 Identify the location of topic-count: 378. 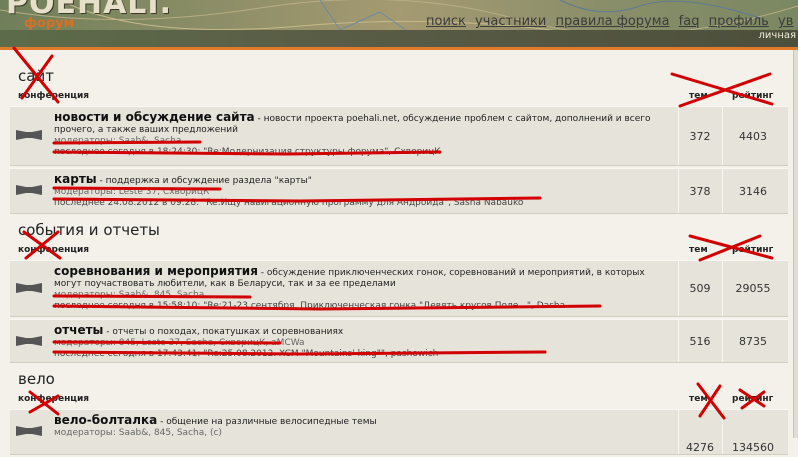
(699, 191).